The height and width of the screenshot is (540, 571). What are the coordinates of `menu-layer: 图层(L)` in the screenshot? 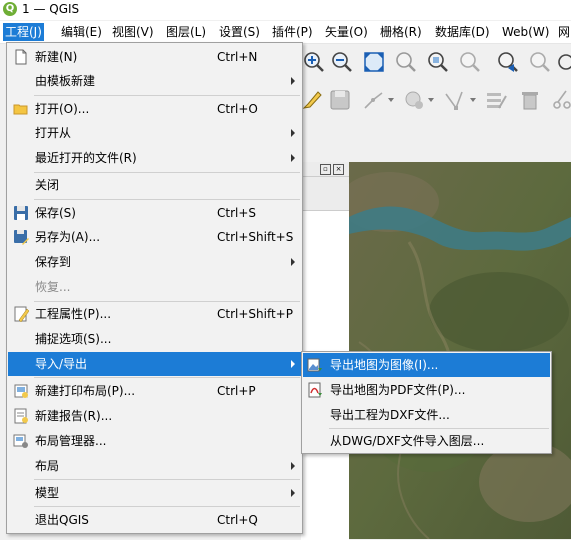 It's located at (186, 32).